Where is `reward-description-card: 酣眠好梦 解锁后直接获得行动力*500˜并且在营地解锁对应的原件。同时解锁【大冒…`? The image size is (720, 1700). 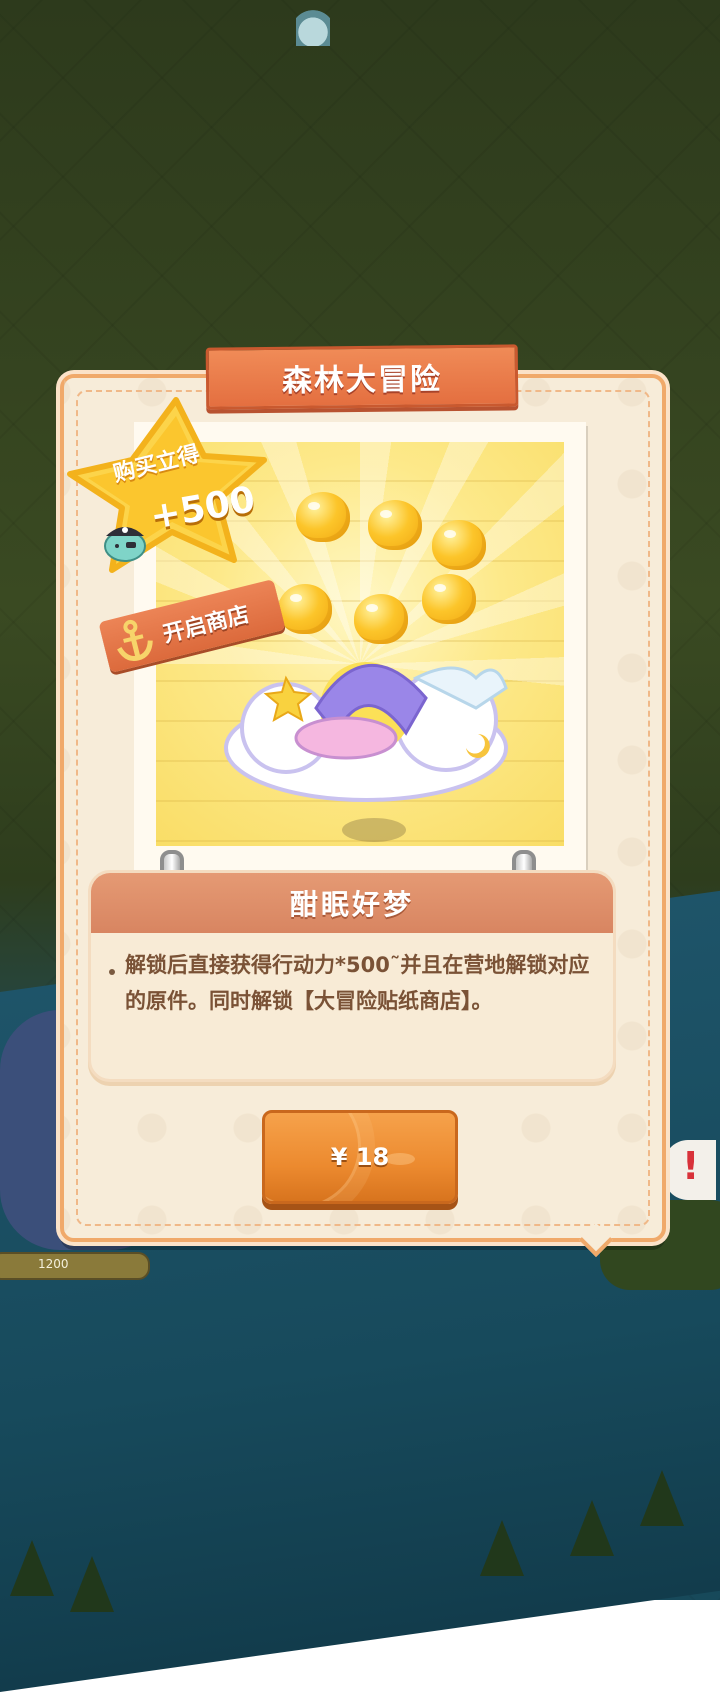
reward-description-card: 酣眠好梦 解锁后直接获得行动力*500˜并且在营地解锁对应的原件。同时解锁【大冒… is located at coordinates (352, 976).